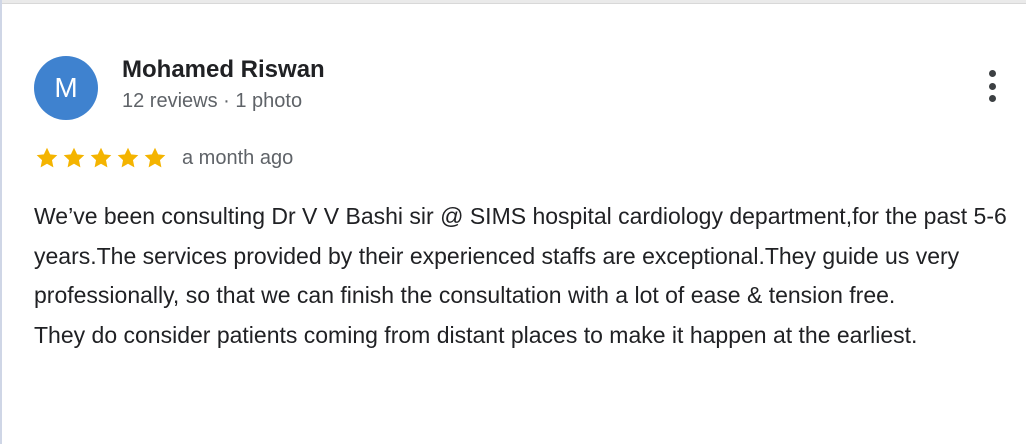 The image size is (1026, 444). What do you see at coordinates (1, 222) in the screenshot?
I see `left-divider` at bounding box center [1, 222].